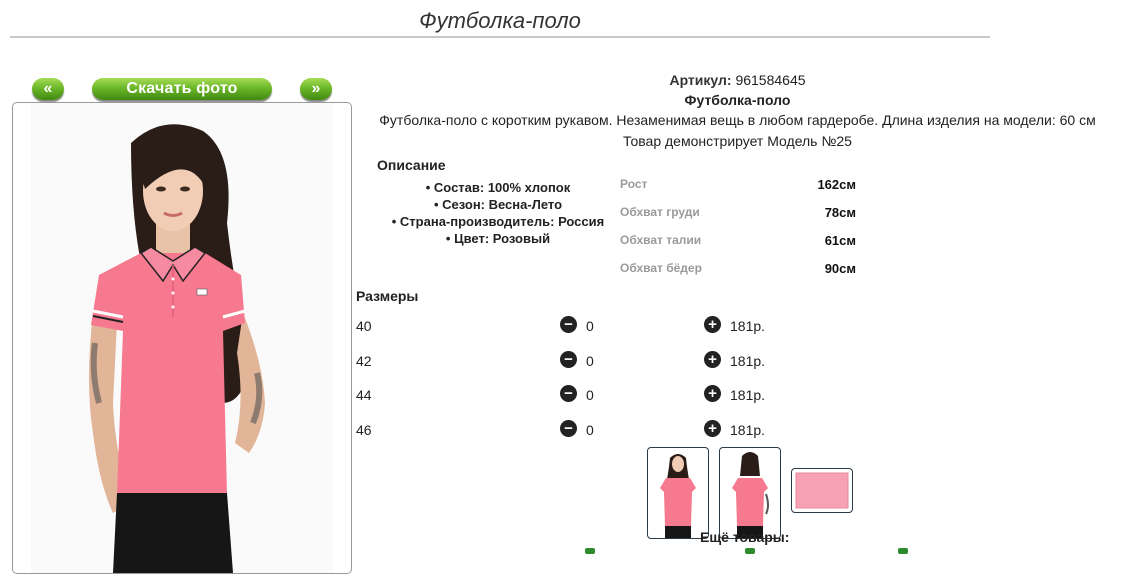 This screenshot has width=1130, height=574. I want to click on measurement-row: Обхват груди 78см, so click(738, 215).